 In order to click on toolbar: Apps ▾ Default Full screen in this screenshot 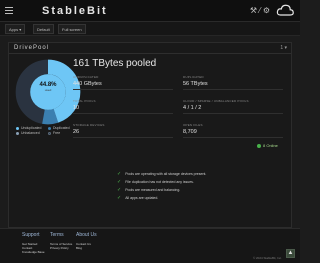, I will do `click(150, 29)`.